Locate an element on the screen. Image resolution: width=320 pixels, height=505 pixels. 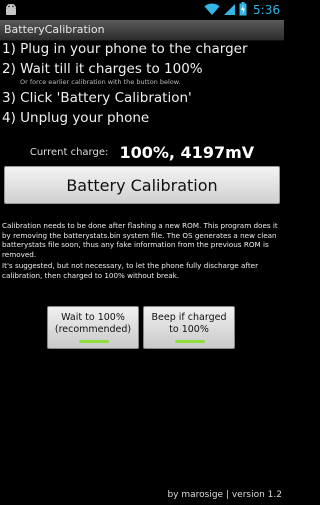
beep-if-charged-toggle: Beep if charged to 100% is located at coordinates (189, 327).